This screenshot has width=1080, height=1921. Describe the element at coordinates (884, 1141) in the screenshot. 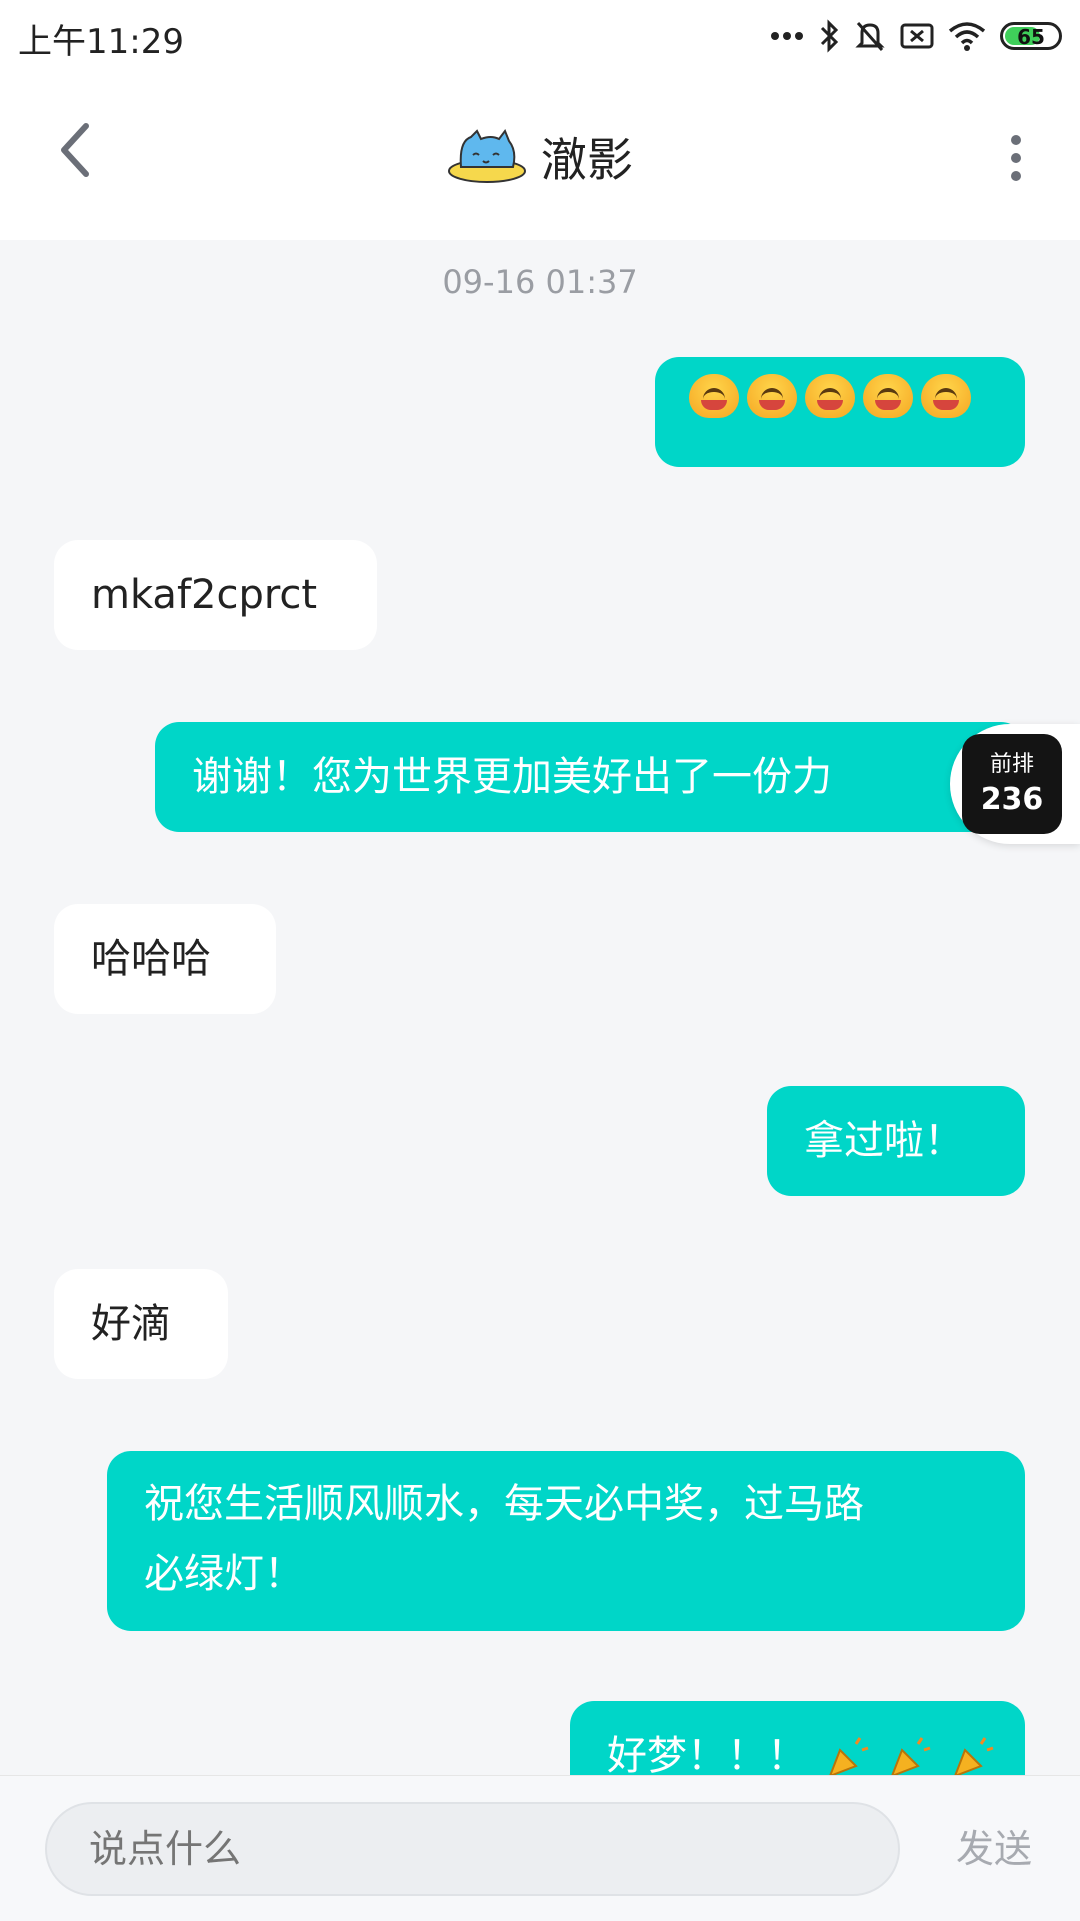

I see `message-text: 拿过啦！` at that location.